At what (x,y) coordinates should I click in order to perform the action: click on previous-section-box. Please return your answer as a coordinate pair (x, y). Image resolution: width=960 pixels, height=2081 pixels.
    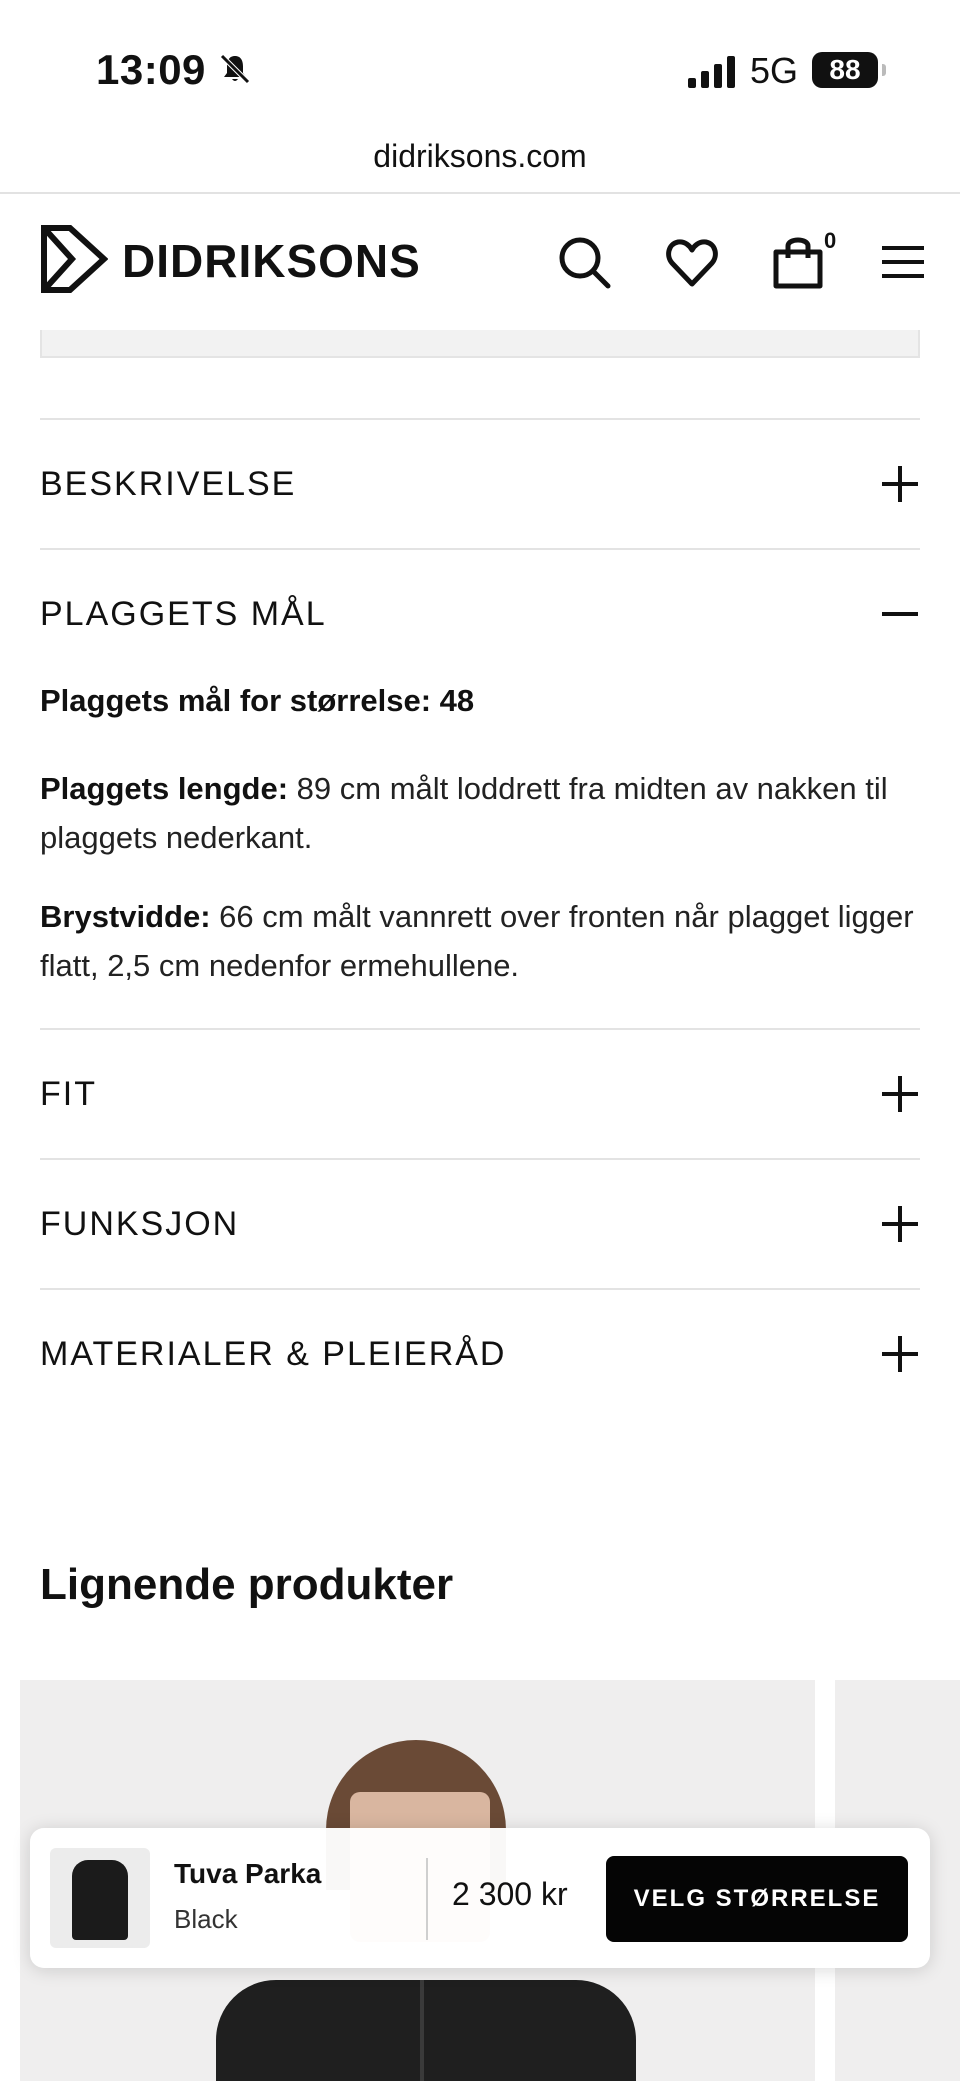
    Looking at the image, I should click on (480, 344).